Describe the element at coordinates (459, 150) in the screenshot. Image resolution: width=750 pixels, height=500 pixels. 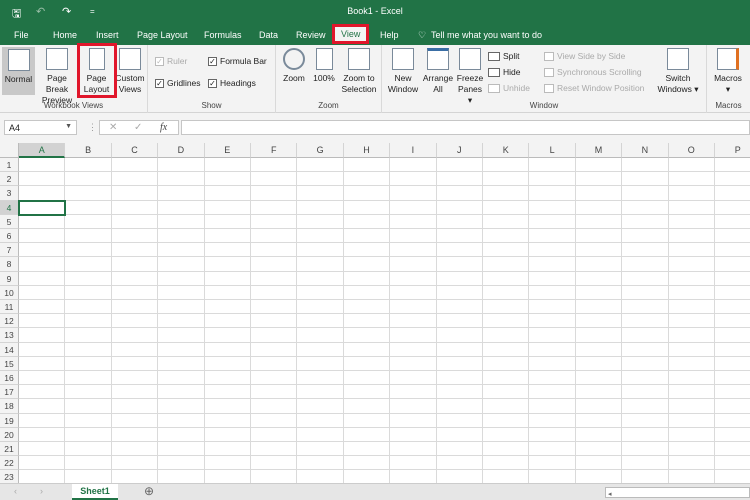
I see `column-header-J: J` at that location.